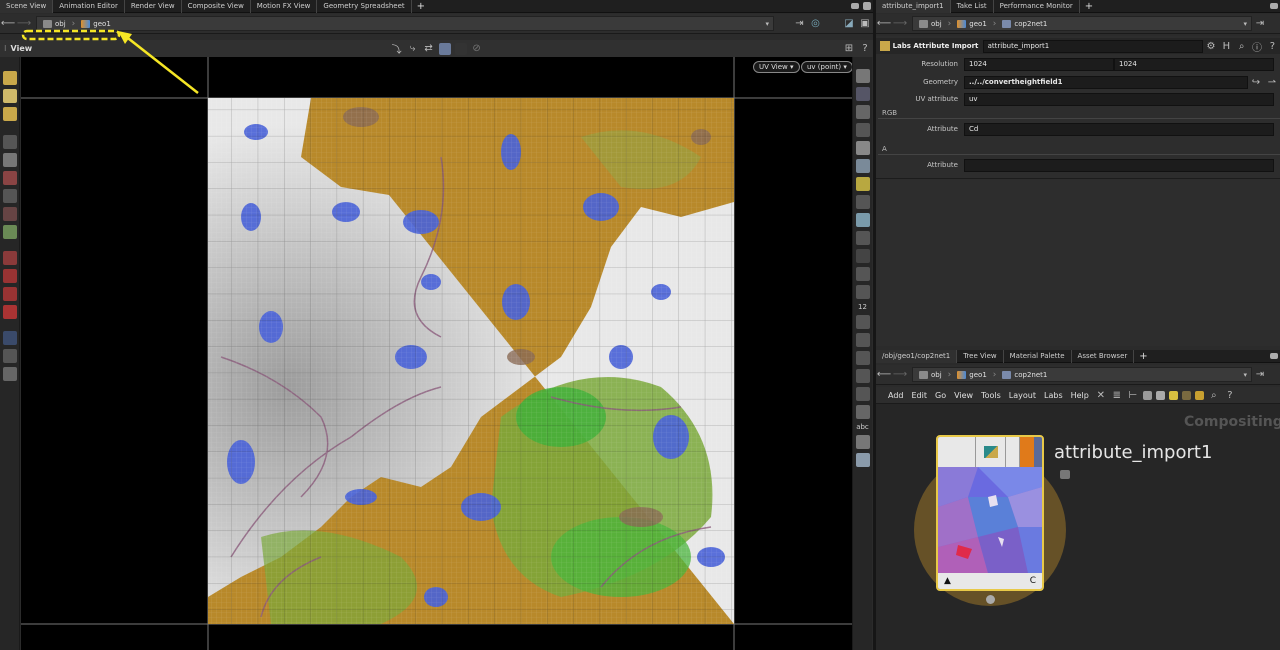 The image size is (1280, 650). Describe the element at coordinates (827, 67) in the screenshot. I see `uv-attribute-dropdown: uv (point) ▾` at that location.